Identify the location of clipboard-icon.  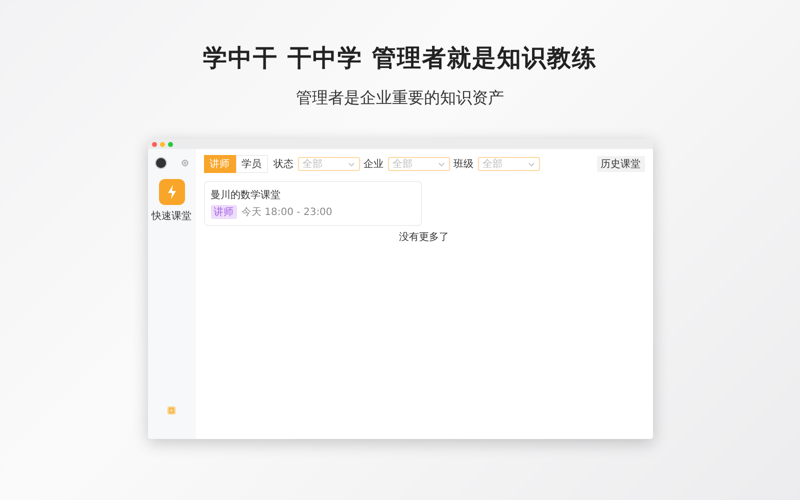
(171, 410).